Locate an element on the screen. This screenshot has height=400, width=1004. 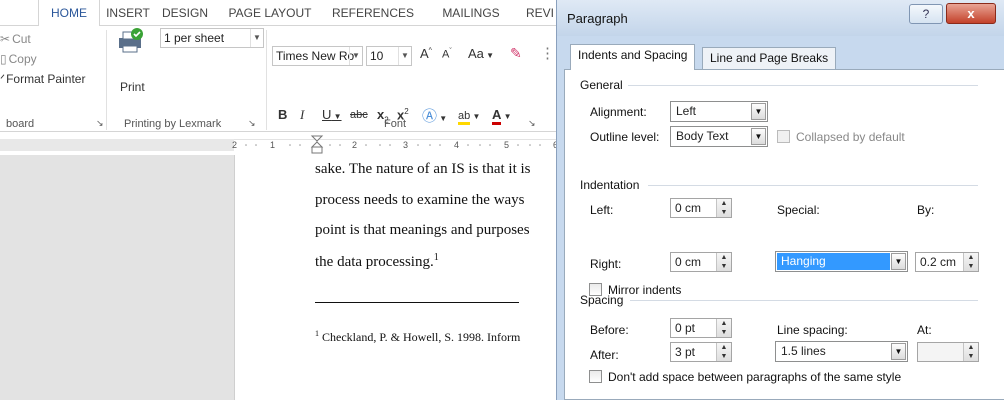
horizontal-ruler: 2 1 2 3 4 5 6 is located at coordinates (280, 144).